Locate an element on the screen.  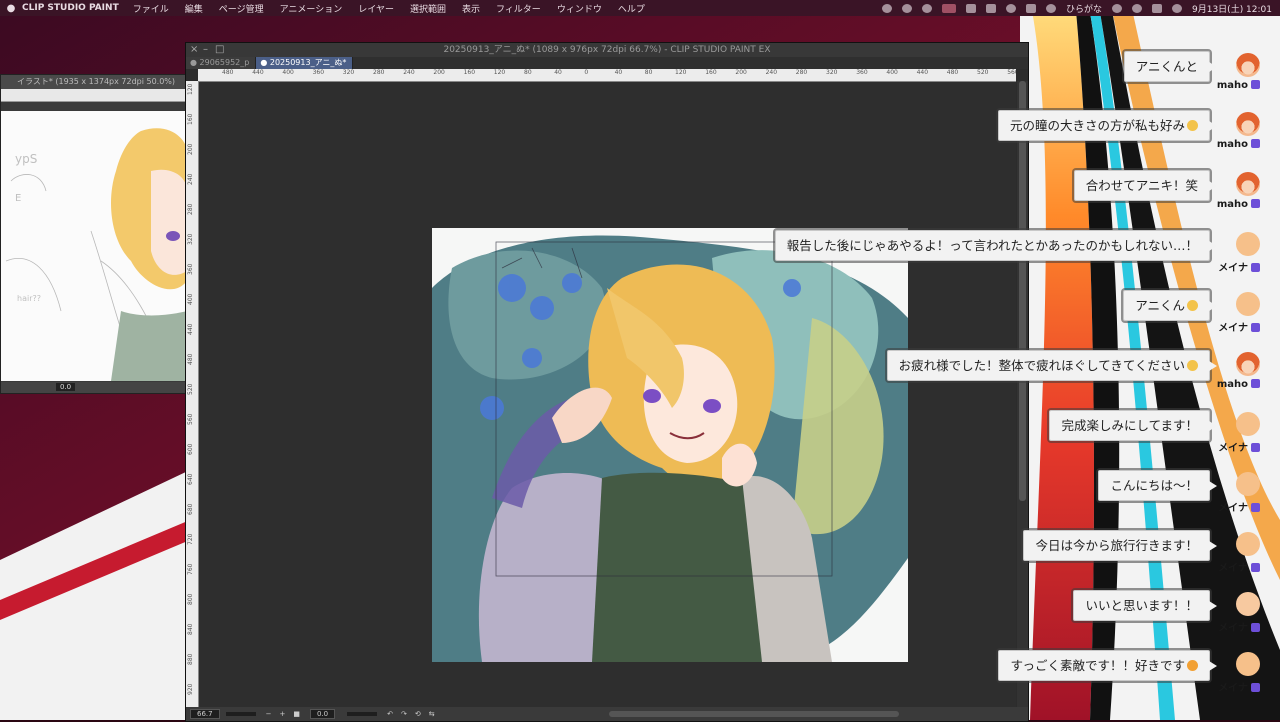
menu-page: ページ管理 is located at coordinates (241, 8).